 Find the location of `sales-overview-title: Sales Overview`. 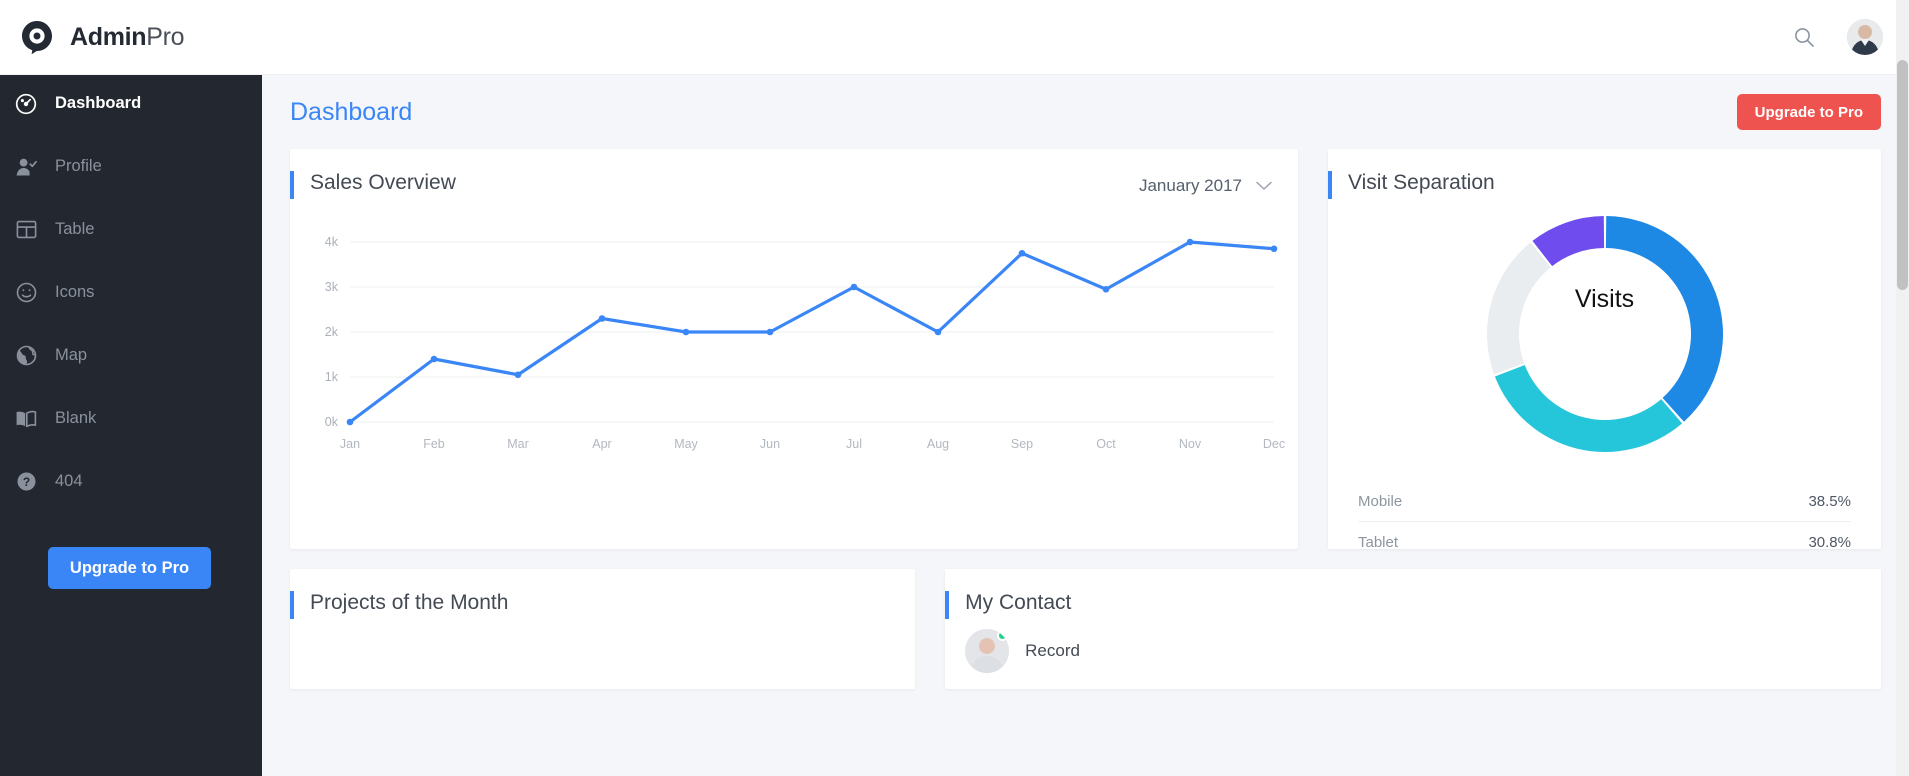

sales-overview-title: Sales Overview is located at coordinates (373, 174).